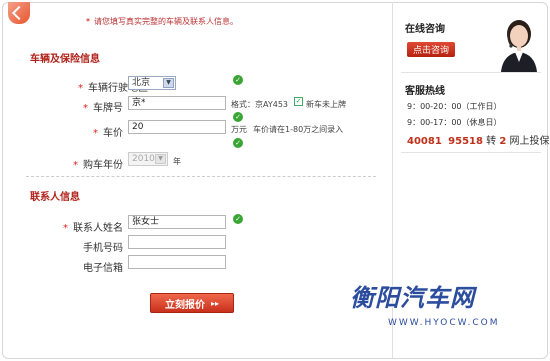 The width and height of the screenshot is (550, 361). What do you see at coordinates (98, 165) in the screenshot?
I see `year-label: * 购车年份` at bounding box center [98, 165].